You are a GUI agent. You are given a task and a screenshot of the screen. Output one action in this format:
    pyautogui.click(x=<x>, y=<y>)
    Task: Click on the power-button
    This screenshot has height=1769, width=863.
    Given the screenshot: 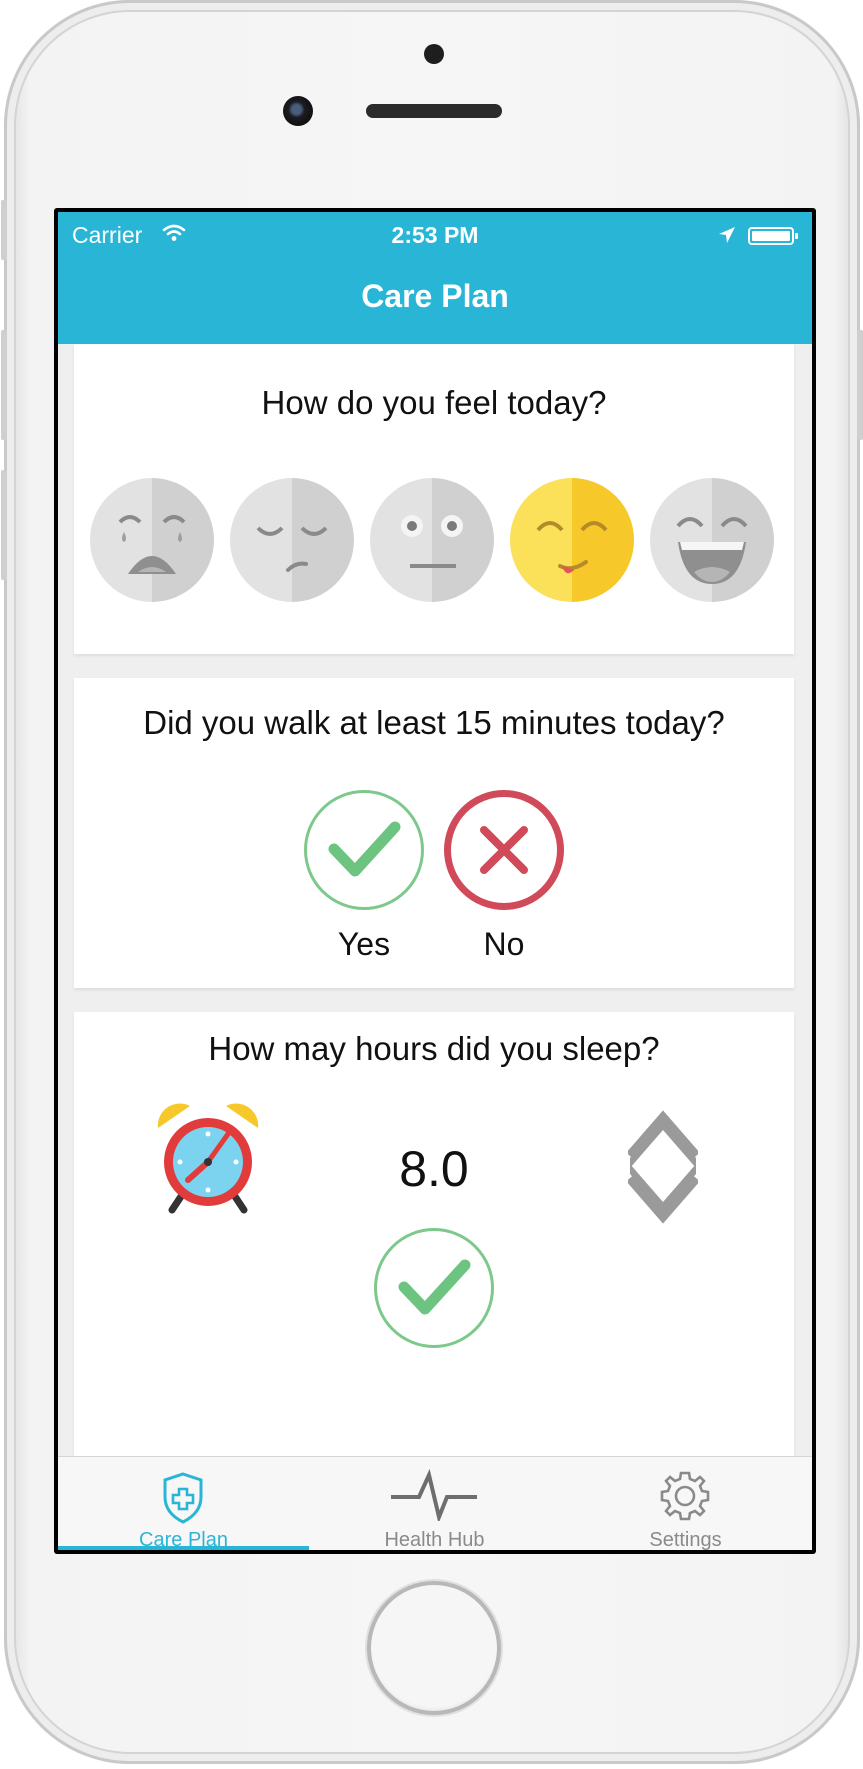 What is the action you would take?
    pyautogui.click(x=860, y=385)
    